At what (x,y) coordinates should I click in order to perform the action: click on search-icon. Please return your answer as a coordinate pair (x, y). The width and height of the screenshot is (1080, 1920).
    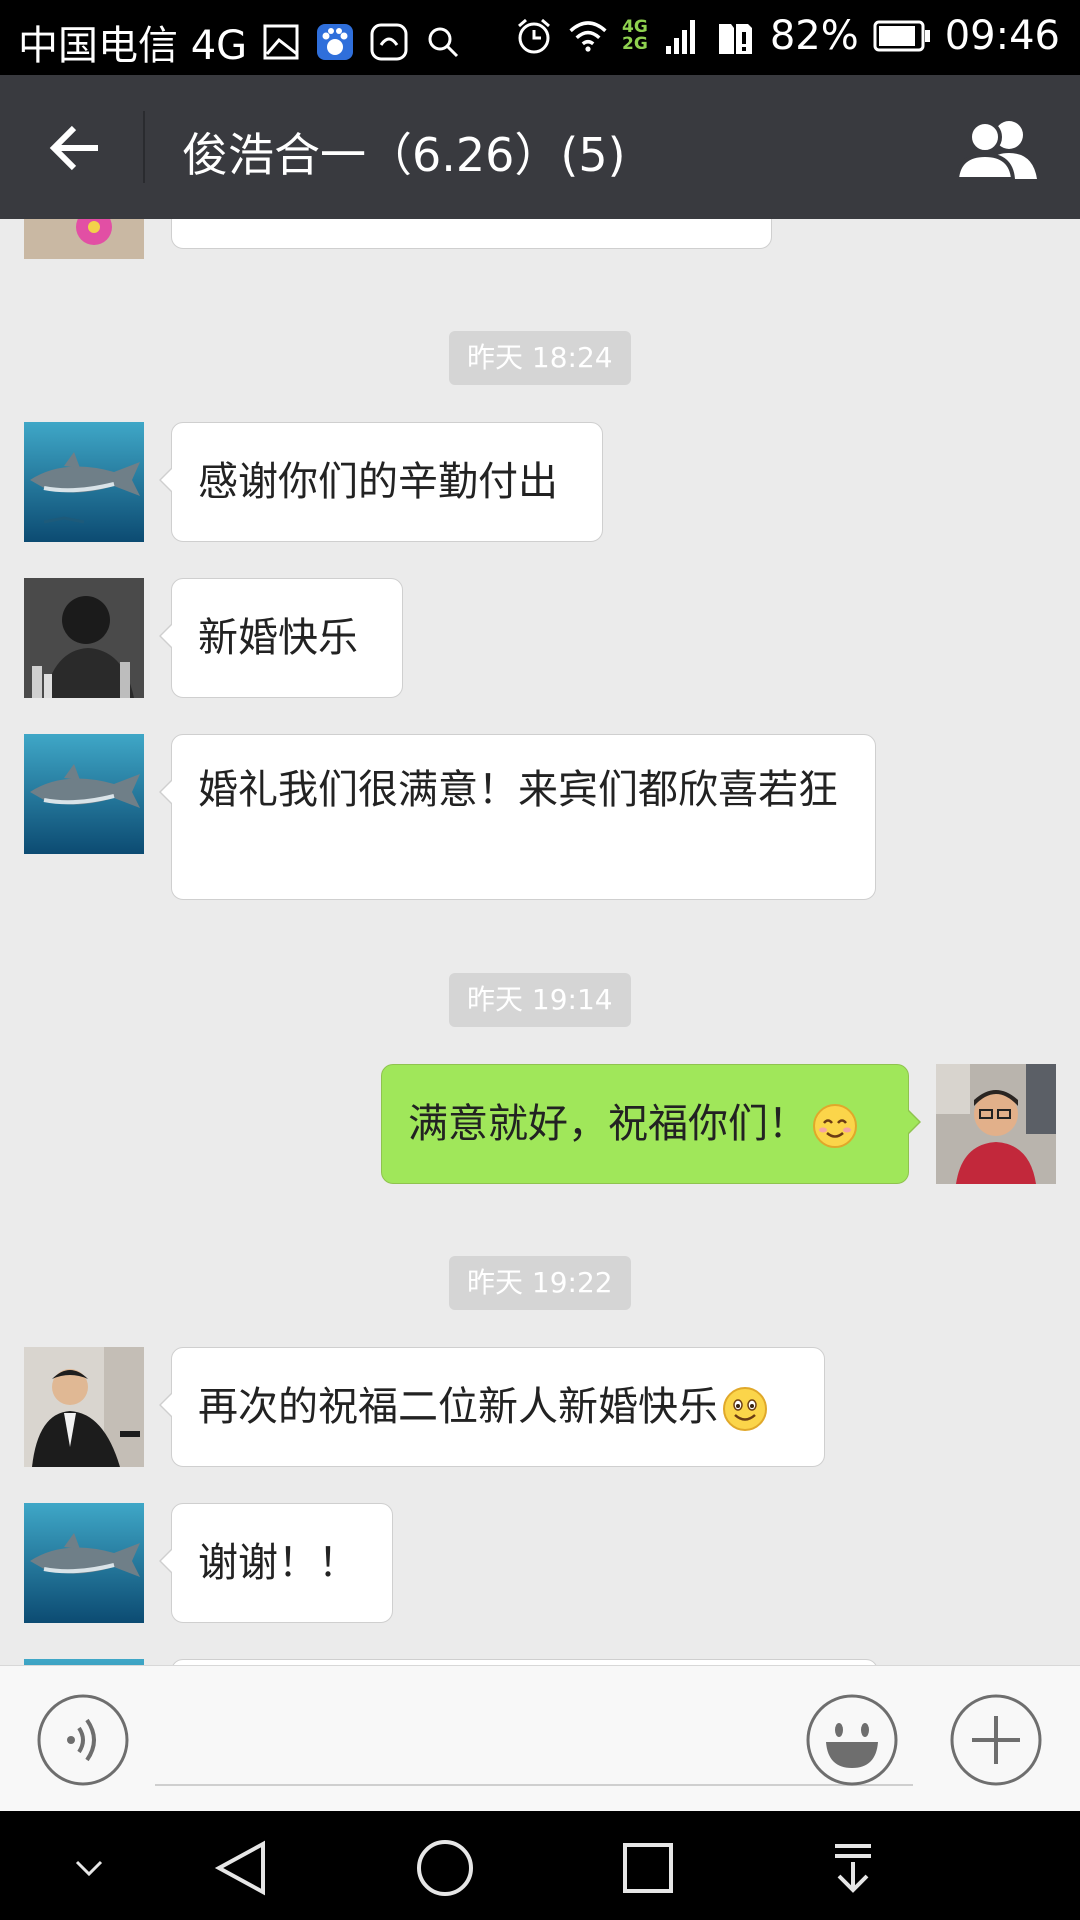
    Looking at the image, I should click on (443, 42).